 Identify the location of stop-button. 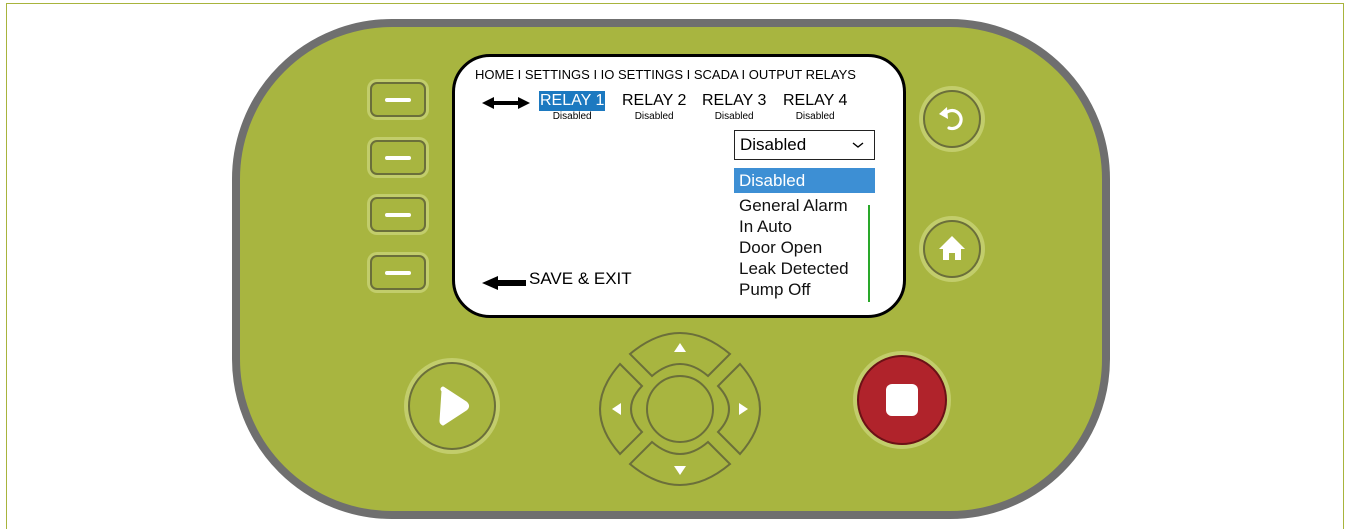
(902, 400).